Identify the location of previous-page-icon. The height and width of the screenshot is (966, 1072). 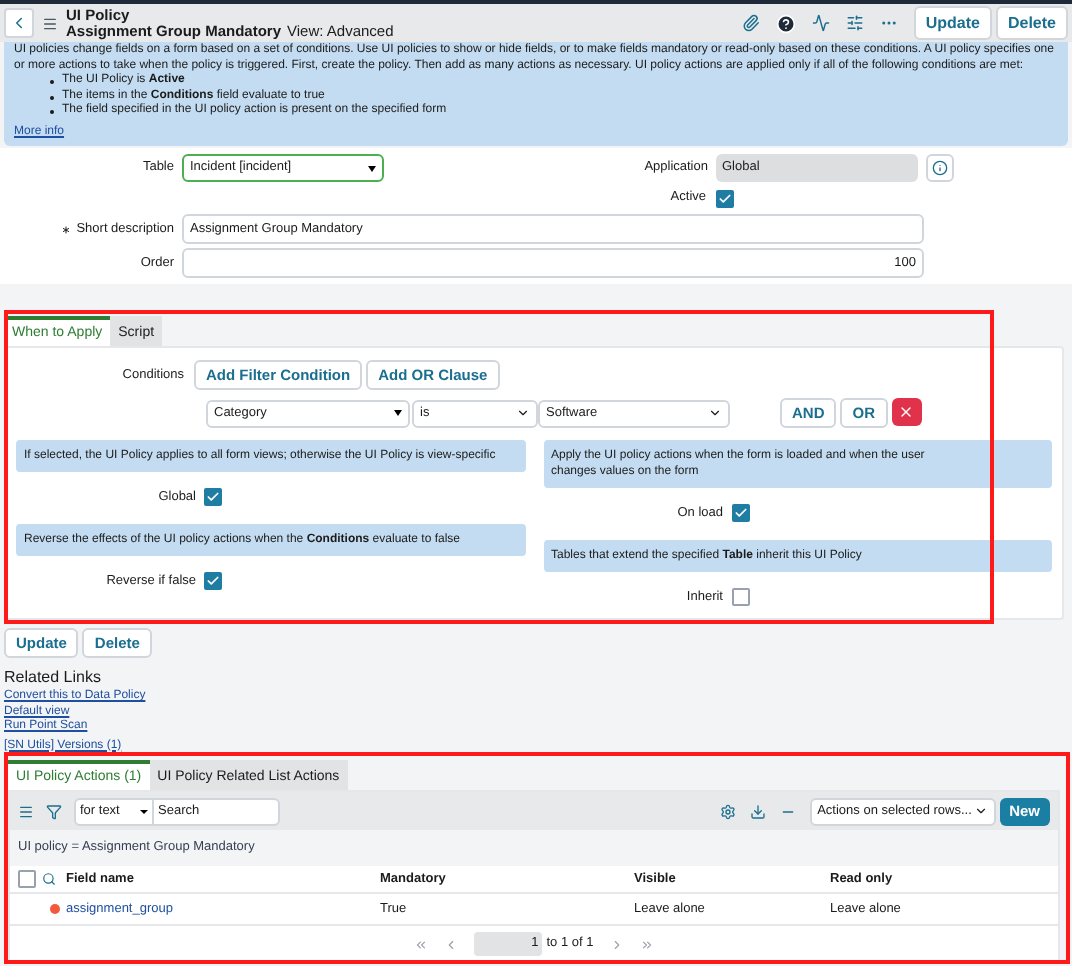
(451, 944).